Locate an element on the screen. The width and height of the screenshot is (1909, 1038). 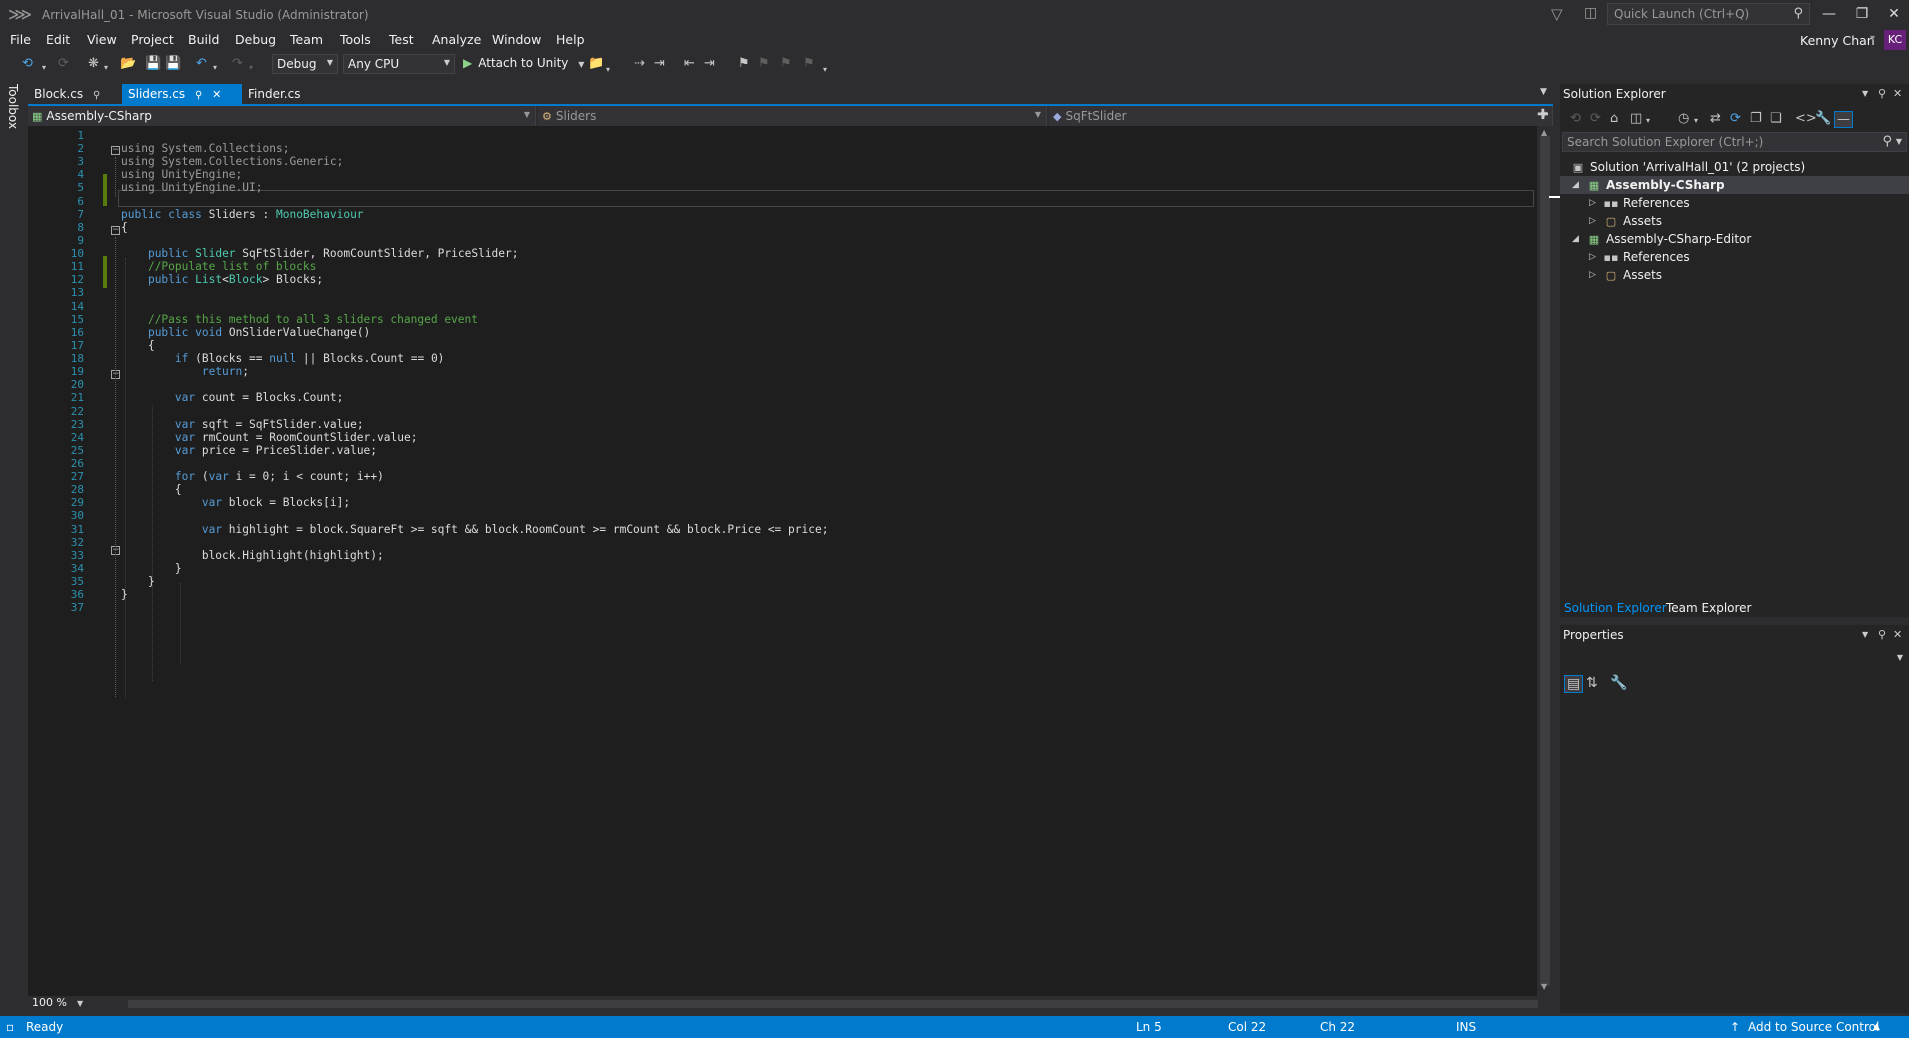
sync-icon: ⇄ is located at coordinates (1715, 118).